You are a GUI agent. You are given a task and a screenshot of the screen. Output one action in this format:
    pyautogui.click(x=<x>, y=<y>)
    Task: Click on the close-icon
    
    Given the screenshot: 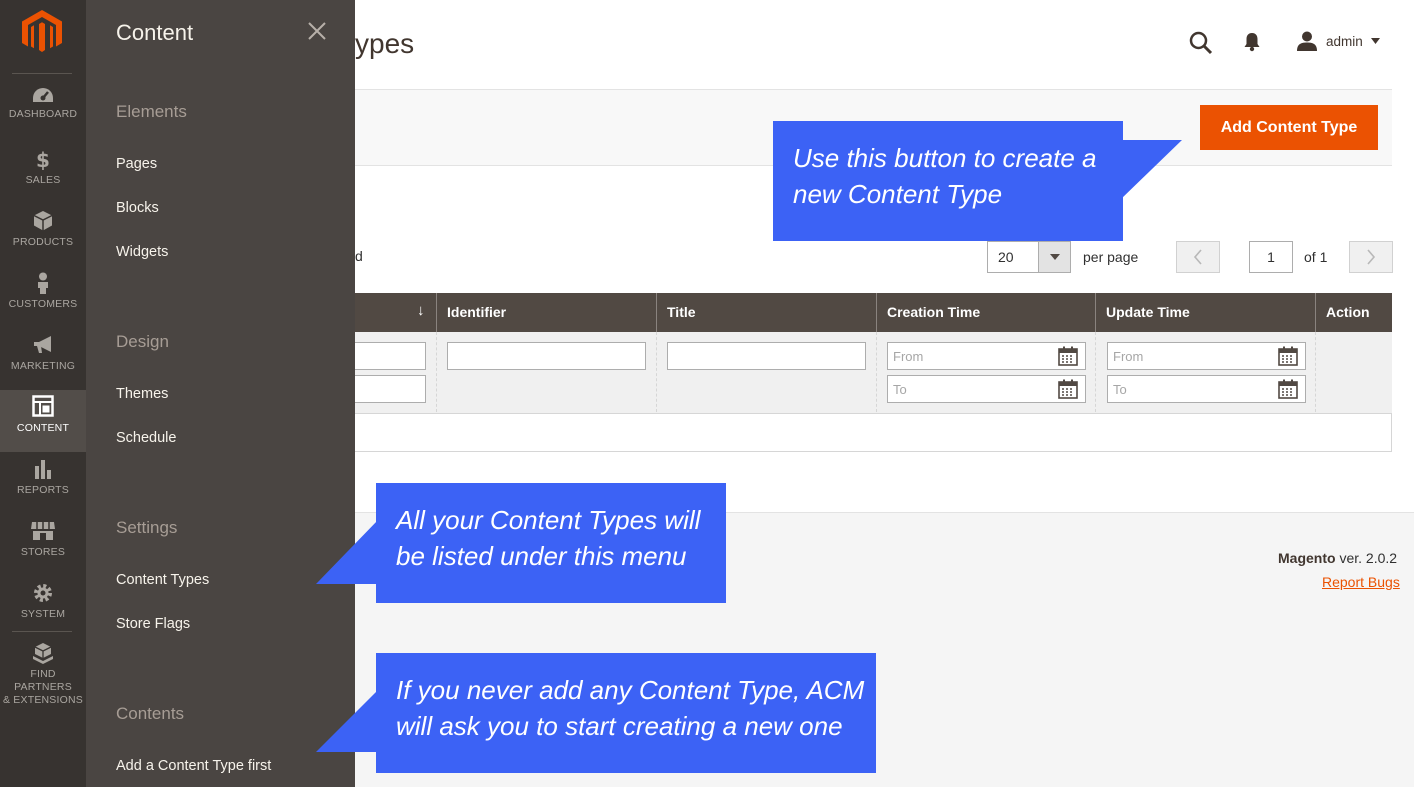 What is the action you would take?
    pyautogui.click(x=317, y=31)
    